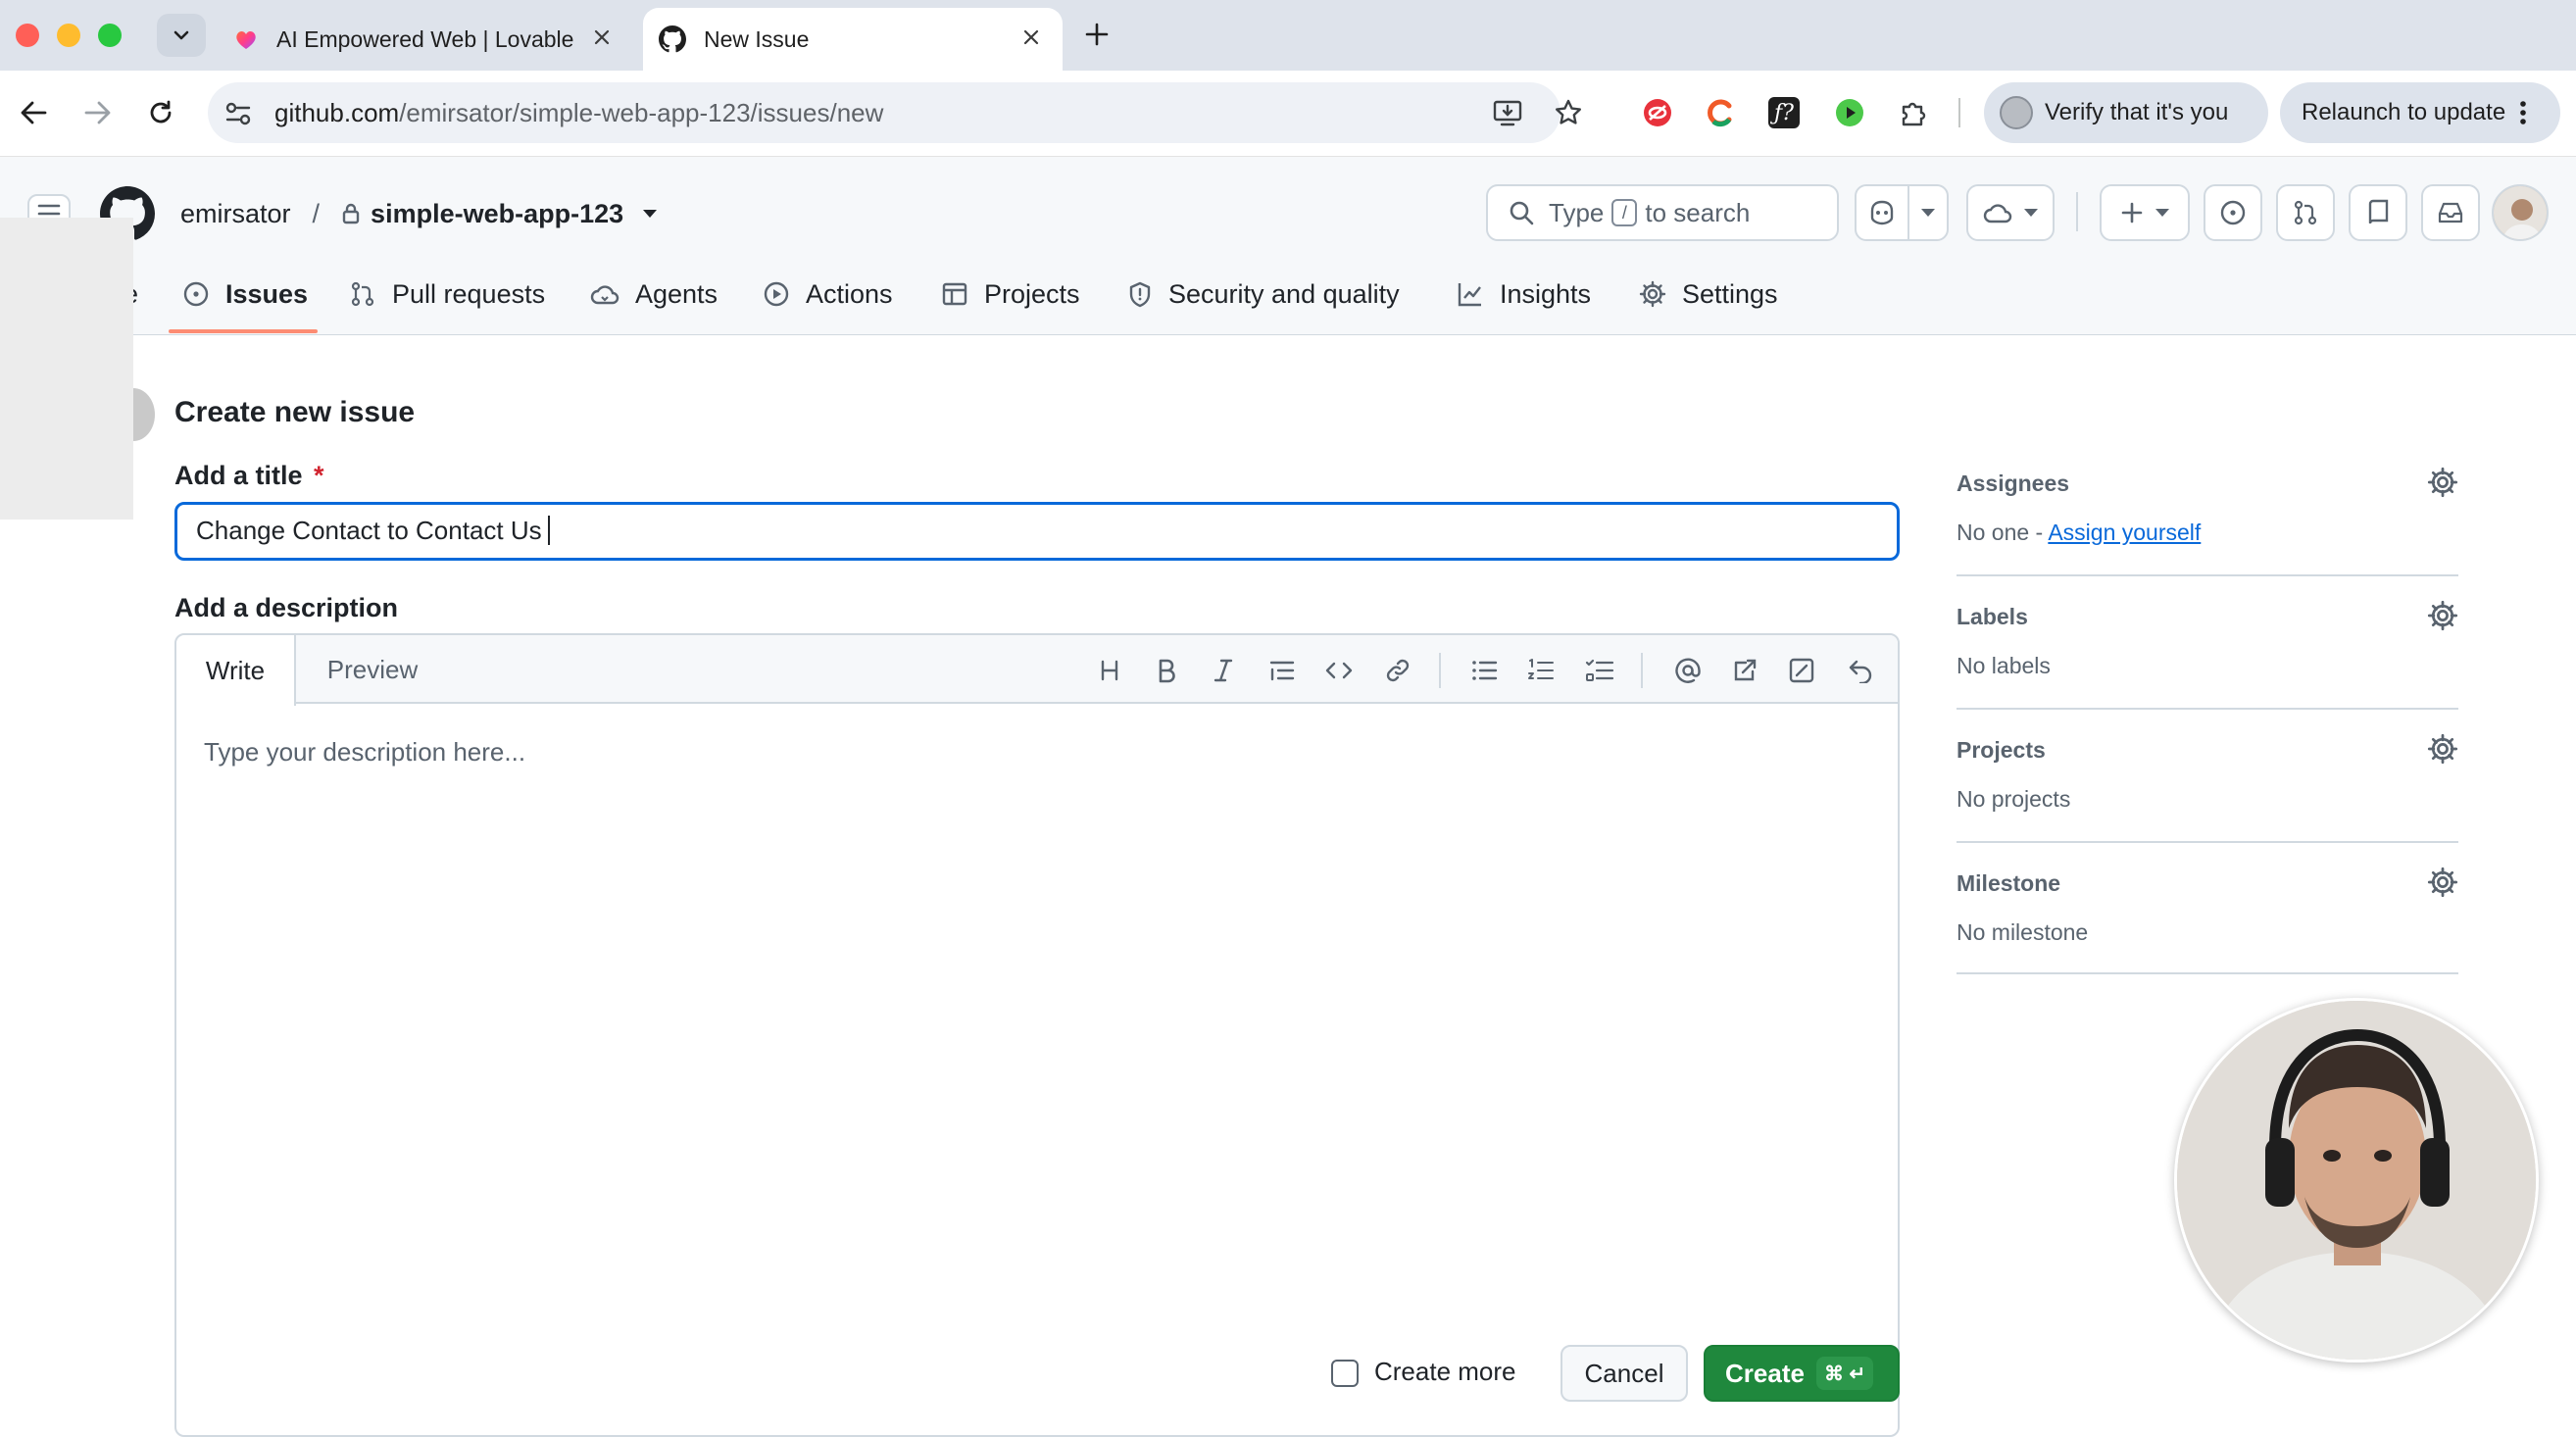 Image resolution: width=2576 pixels, height=1437 pixels. Describe the element at coordinates (2356, 1180) in the screenshot. I see `webcam-video-overlay` at that location.